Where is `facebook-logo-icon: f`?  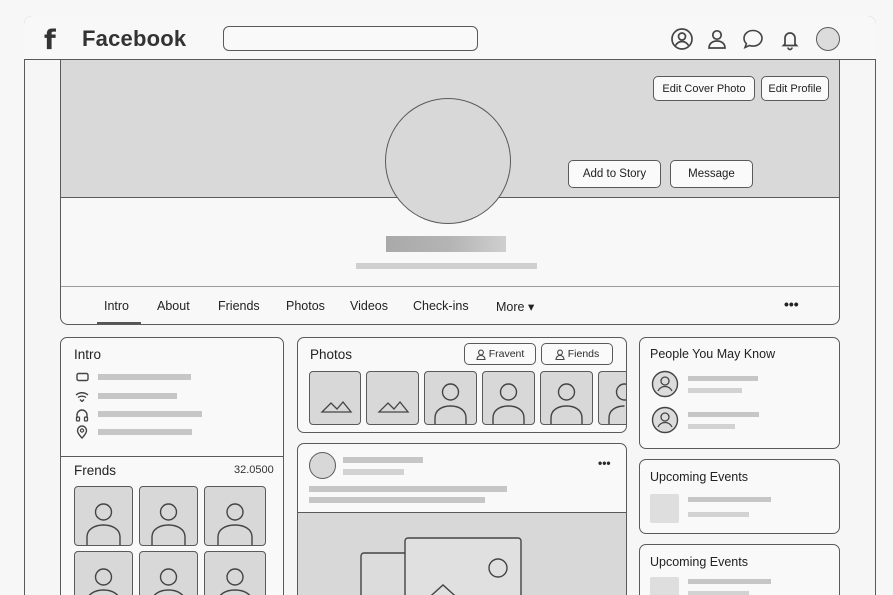
facebook-logo-icon: f is located at coordinates (50, 40).